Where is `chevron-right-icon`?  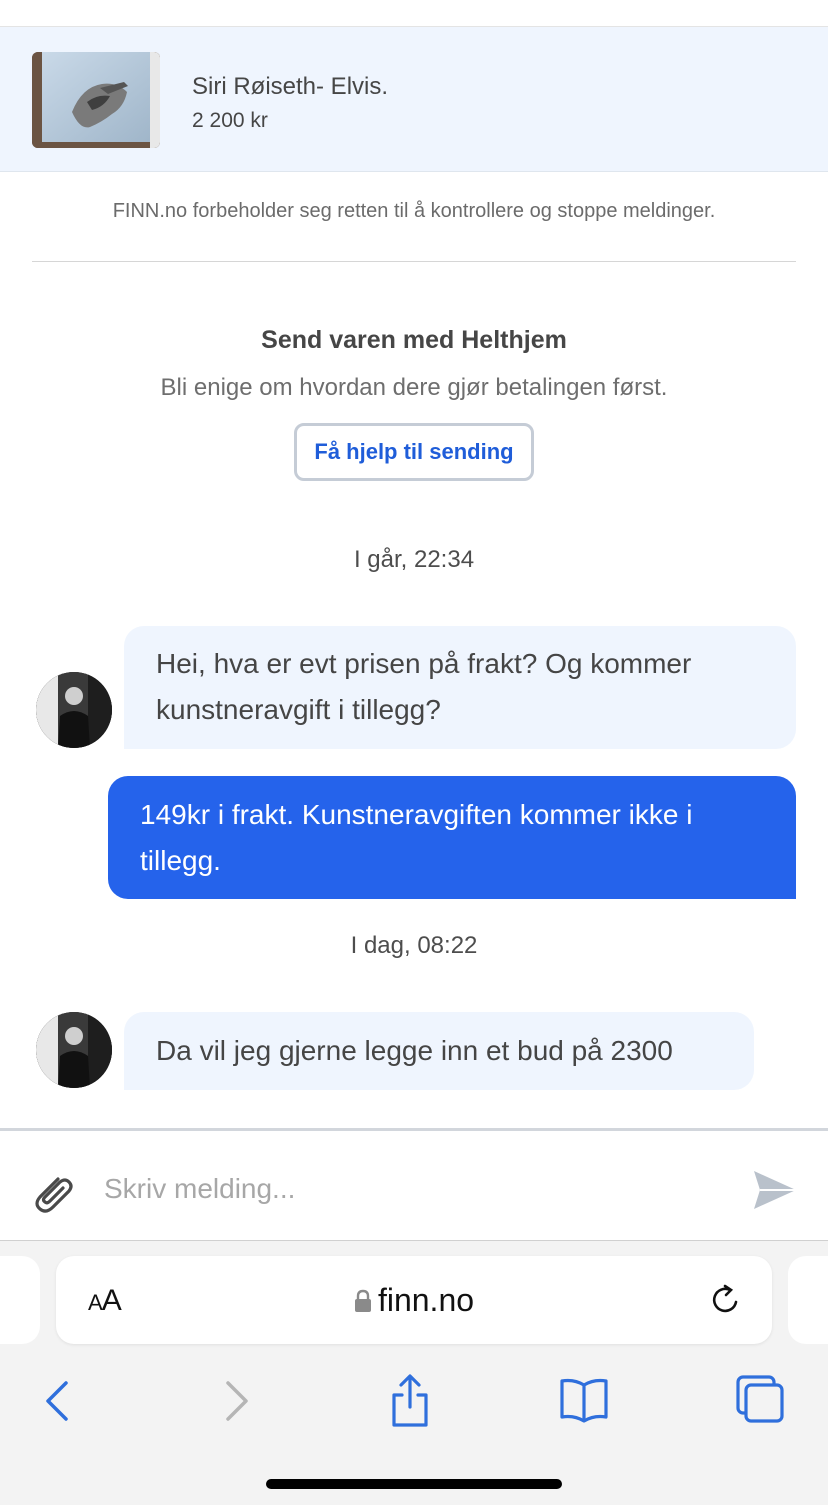 chevron-right-icon is located at coordinates (236, 1401).